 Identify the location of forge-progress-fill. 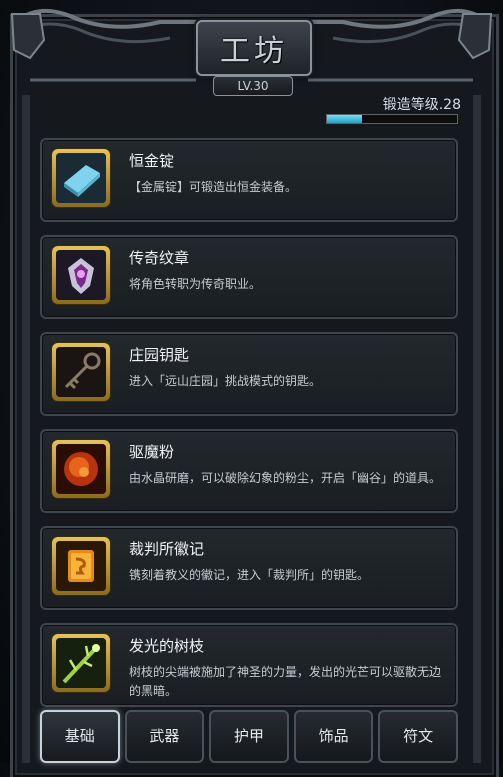
(345, 119).